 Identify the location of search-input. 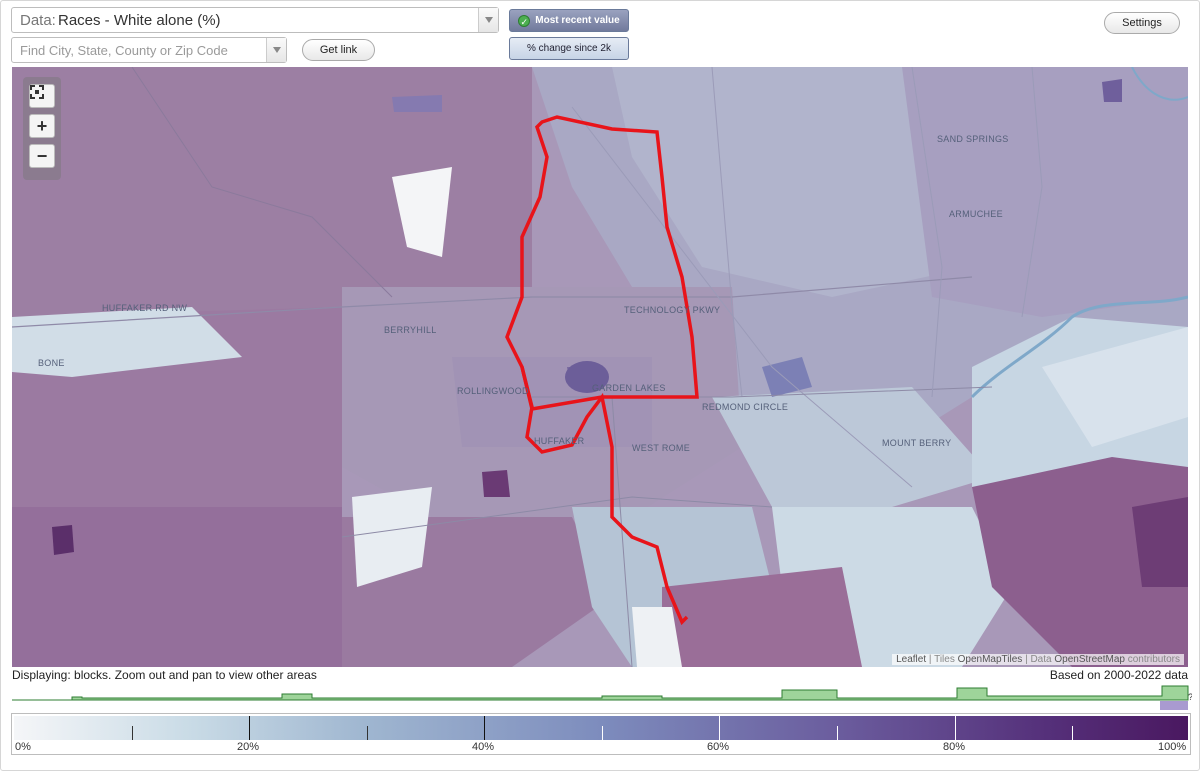
(139, 50).